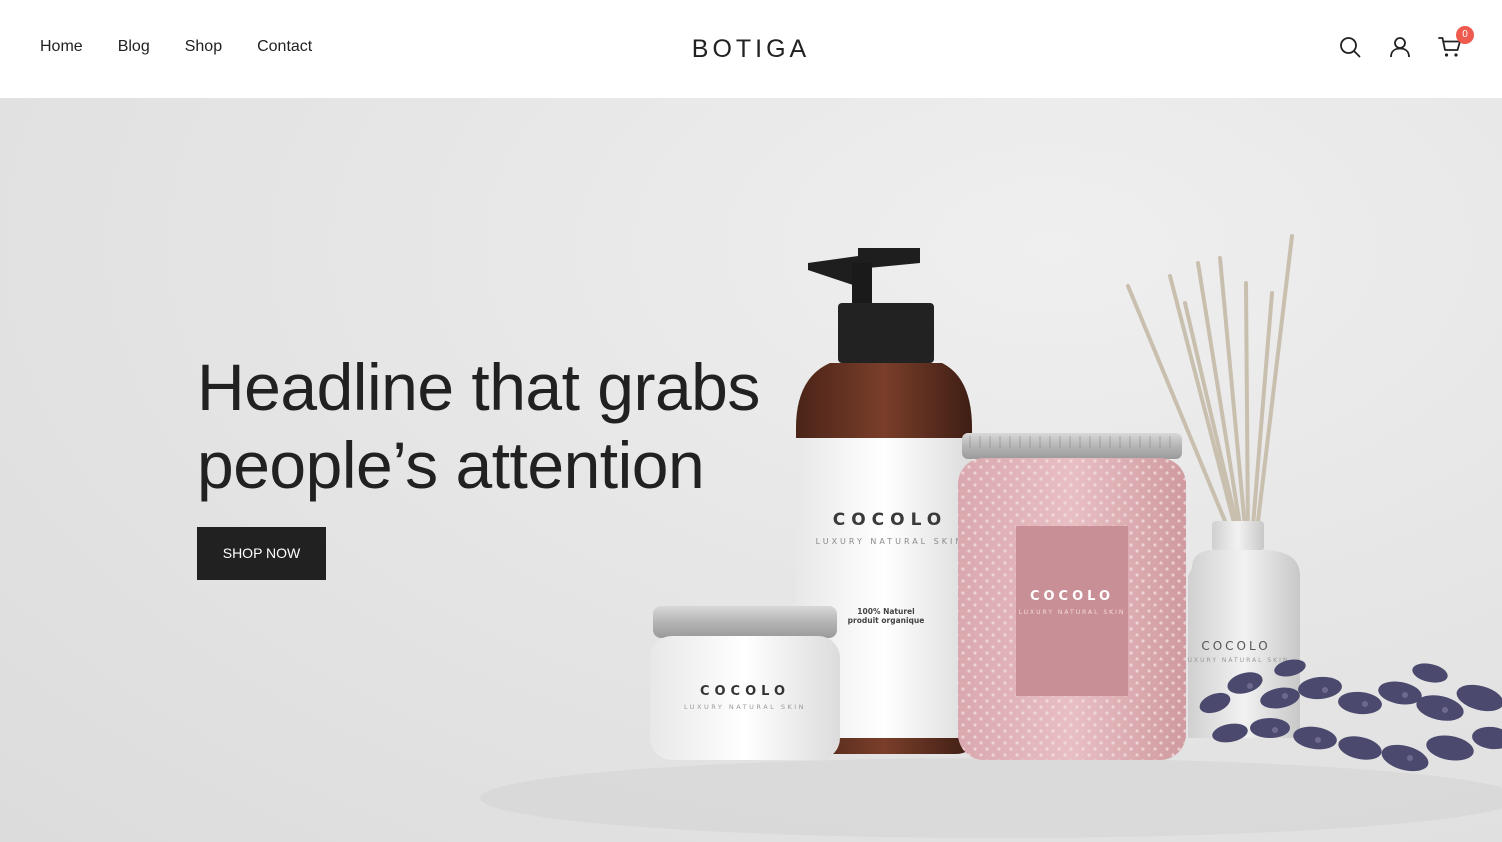 Image resolution: width=1502 pixels, height=842 pixels. What do you see at coordinates (261, 553) in the screenshot?
I see `shop-now-button: SHOP NOW` at bounding box center [261, 553].